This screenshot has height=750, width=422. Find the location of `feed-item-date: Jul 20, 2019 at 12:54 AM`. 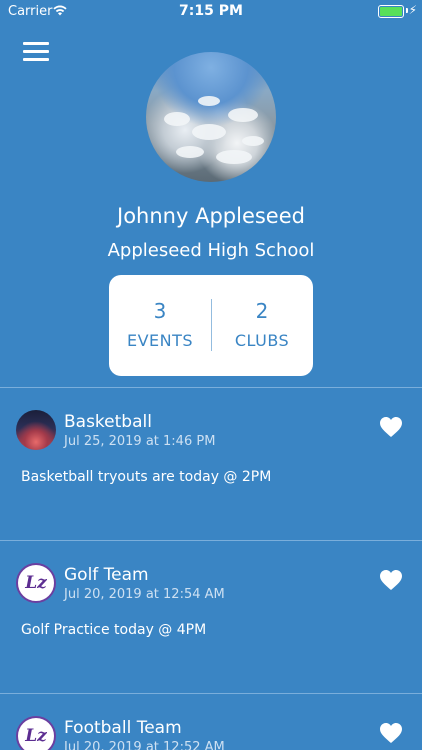

feed-item-date: Jul 20, 2019 at 12:54 AM is located at coordinates (144, 594).